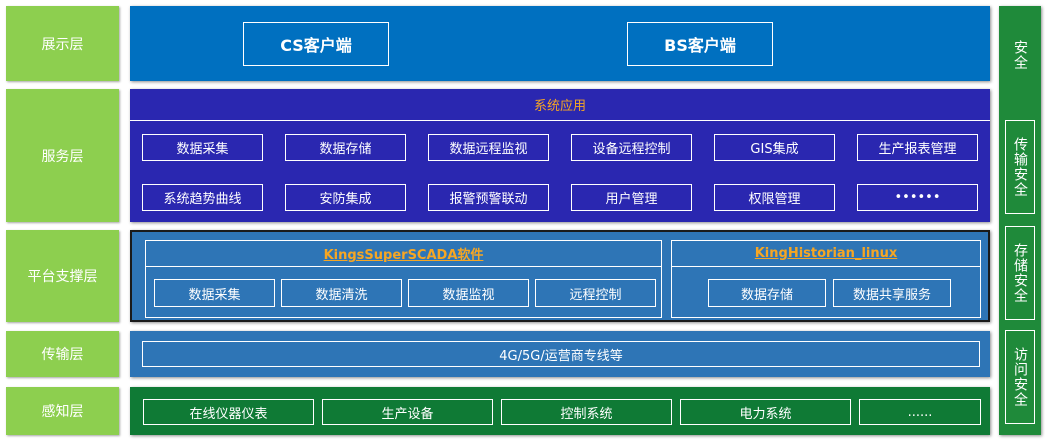 This screenshot has height=441, width=1045. Describe the element at coordinates (560, 43) in the screenshot. I see `display-layer-panel: CS客户端 BS客户端` at that location.